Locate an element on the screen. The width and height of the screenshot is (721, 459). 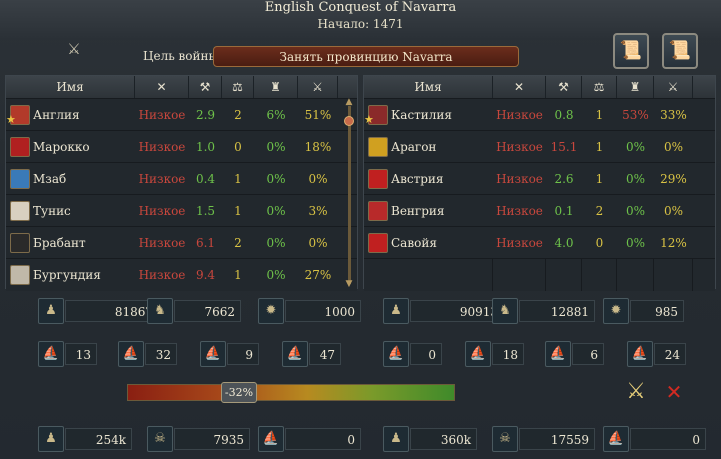
participant-row: Бургундия Низкое 9.4 1 0% 27% is located at coordinates (181, 274).